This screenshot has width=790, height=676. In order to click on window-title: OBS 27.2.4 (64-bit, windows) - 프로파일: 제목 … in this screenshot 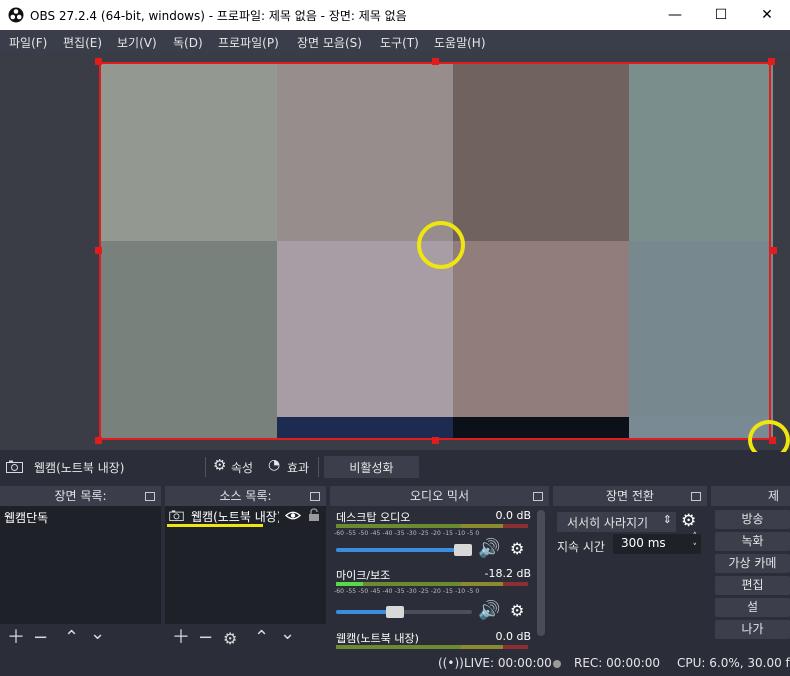, I will do `click(218, 16)`.